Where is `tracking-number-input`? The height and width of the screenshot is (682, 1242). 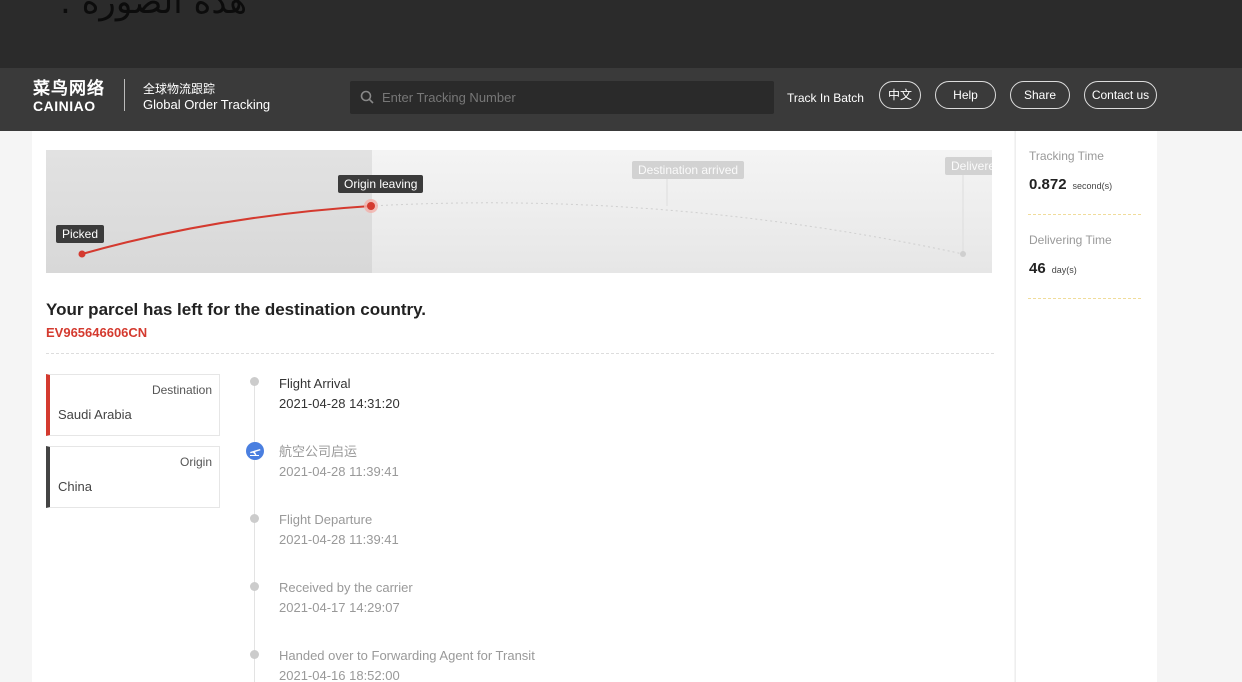 tracking-number-input is located at coordinates (572, 97).